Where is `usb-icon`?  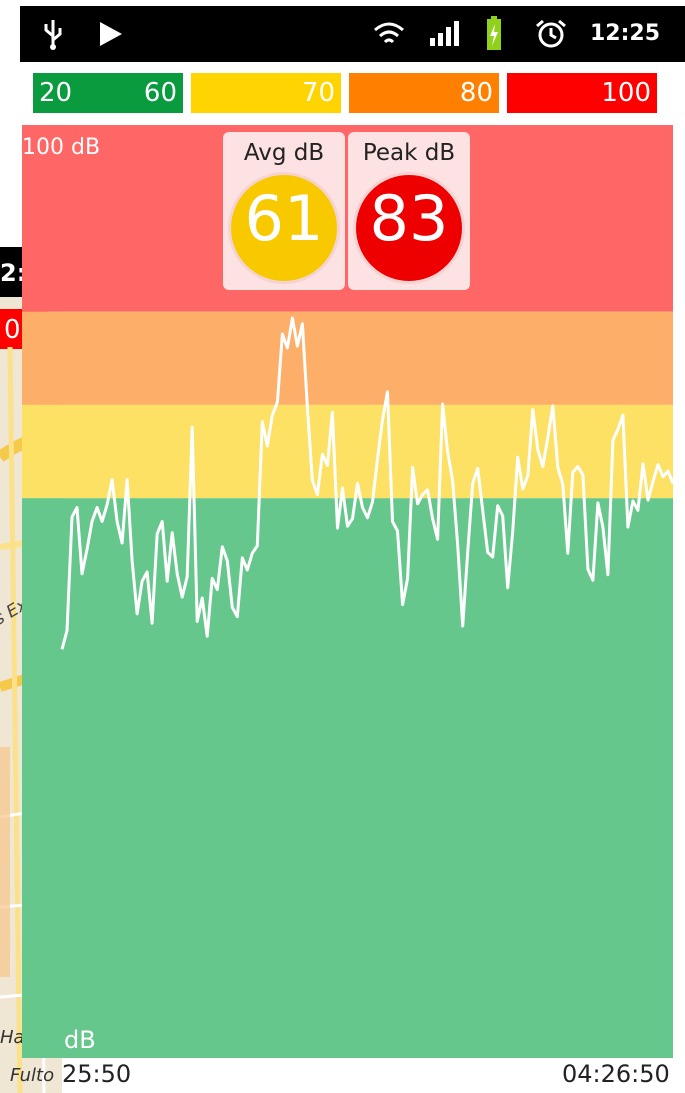
usb-icon is located at coordinates (53, 35).